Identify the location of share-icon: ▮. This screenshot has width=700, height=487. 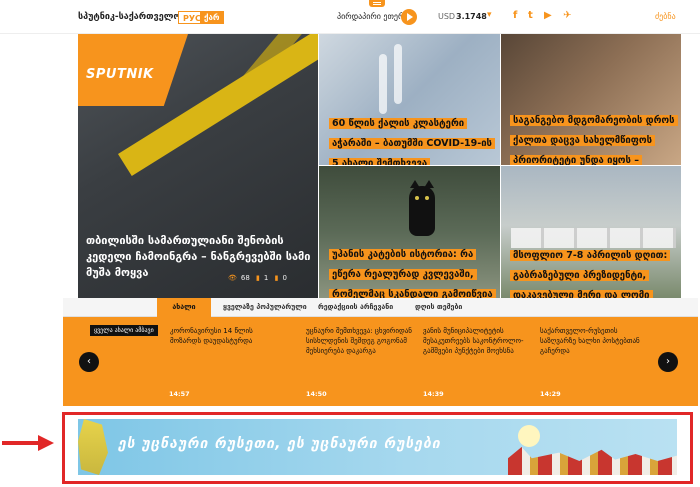
(276, 278).